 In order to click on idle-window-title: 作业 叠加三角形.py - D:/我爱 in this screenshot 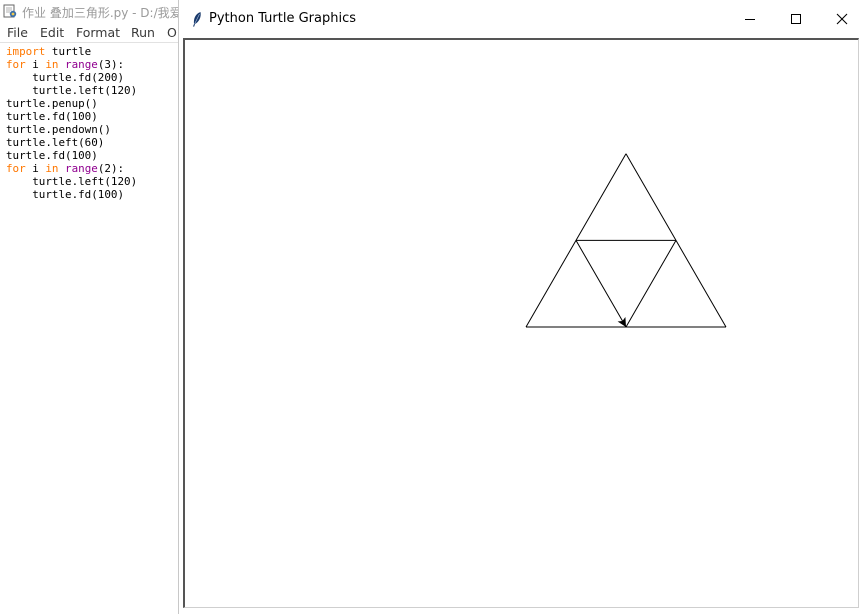, I will do `click(102, 13)`.